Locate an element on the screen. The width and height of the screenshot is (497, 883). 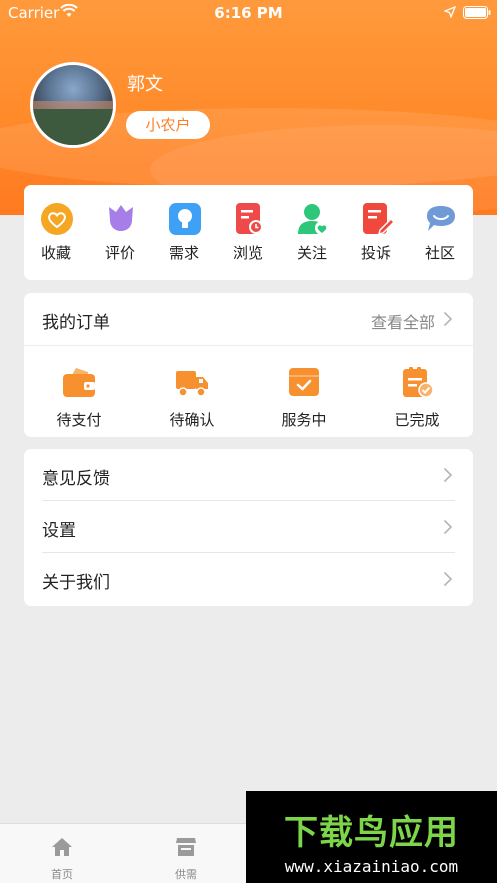
history-doc-icon is located at coordinates (249, 218).